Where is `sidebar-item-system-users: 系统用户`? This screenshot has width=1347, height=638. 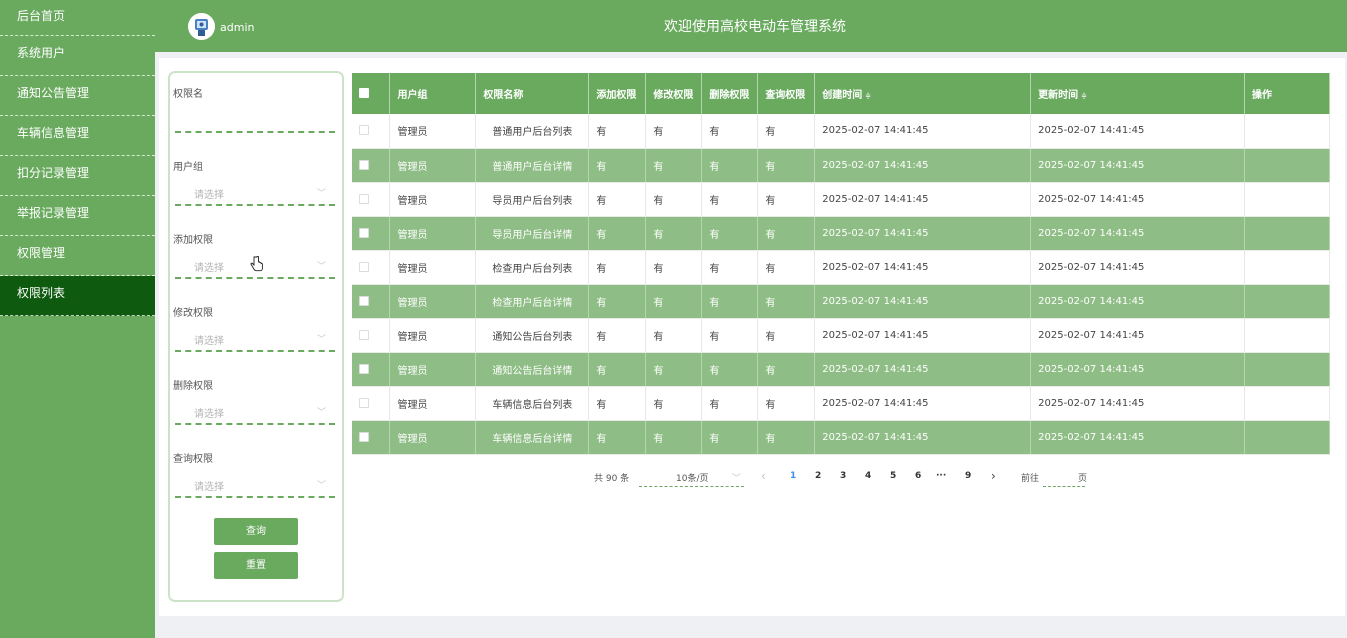 sidebar-item-system-users: 系统用户 is located at coordinates (77, 56).